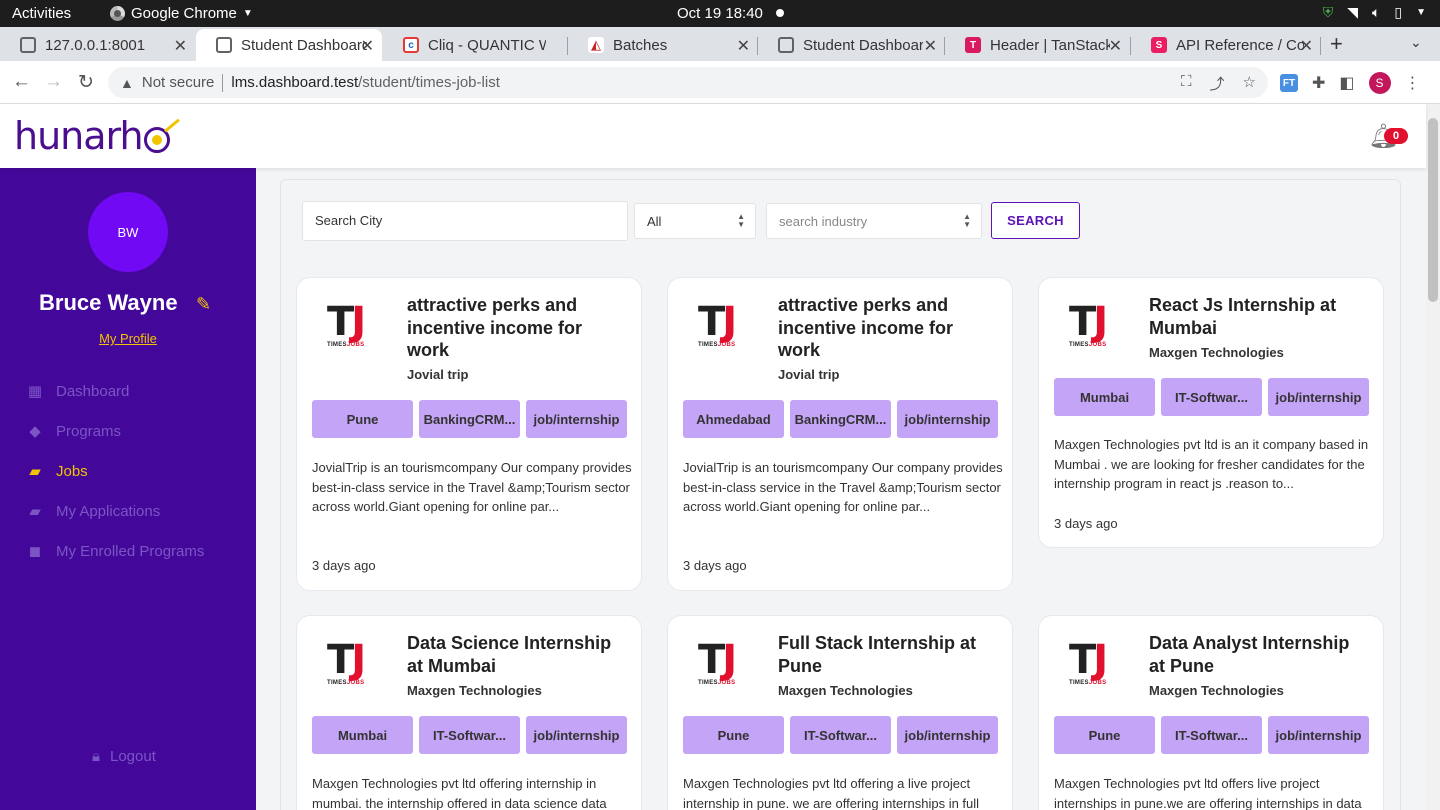  I want to click on logout-button: 🔒︎ Logout, so click(124, 756).